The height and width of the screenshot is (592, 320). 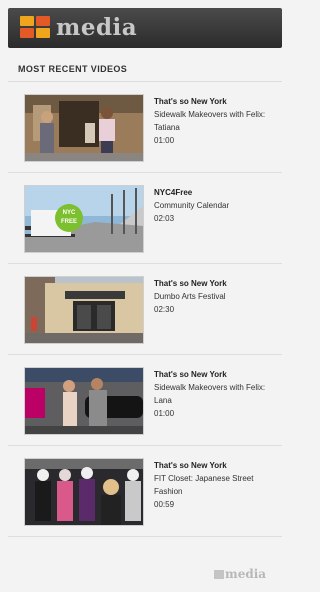 What do you see at coordinates (73, 69) in the screenshot?
I see `section-title: MOST RECENT VIDEOS` at bounding box center [73, 69].